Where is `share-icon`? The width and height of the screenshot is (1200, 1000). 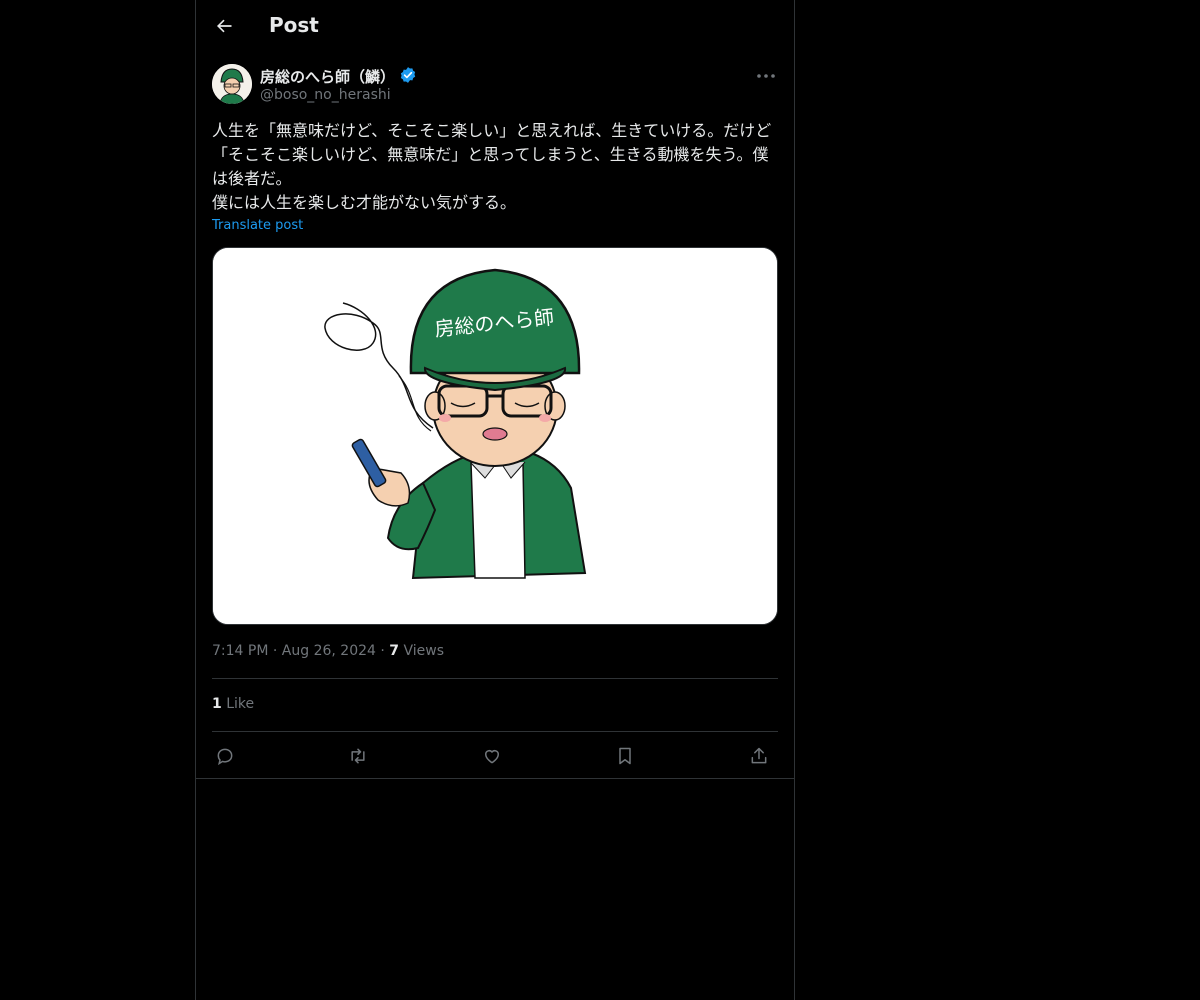 share-icon is located at coordinates (759, 755).